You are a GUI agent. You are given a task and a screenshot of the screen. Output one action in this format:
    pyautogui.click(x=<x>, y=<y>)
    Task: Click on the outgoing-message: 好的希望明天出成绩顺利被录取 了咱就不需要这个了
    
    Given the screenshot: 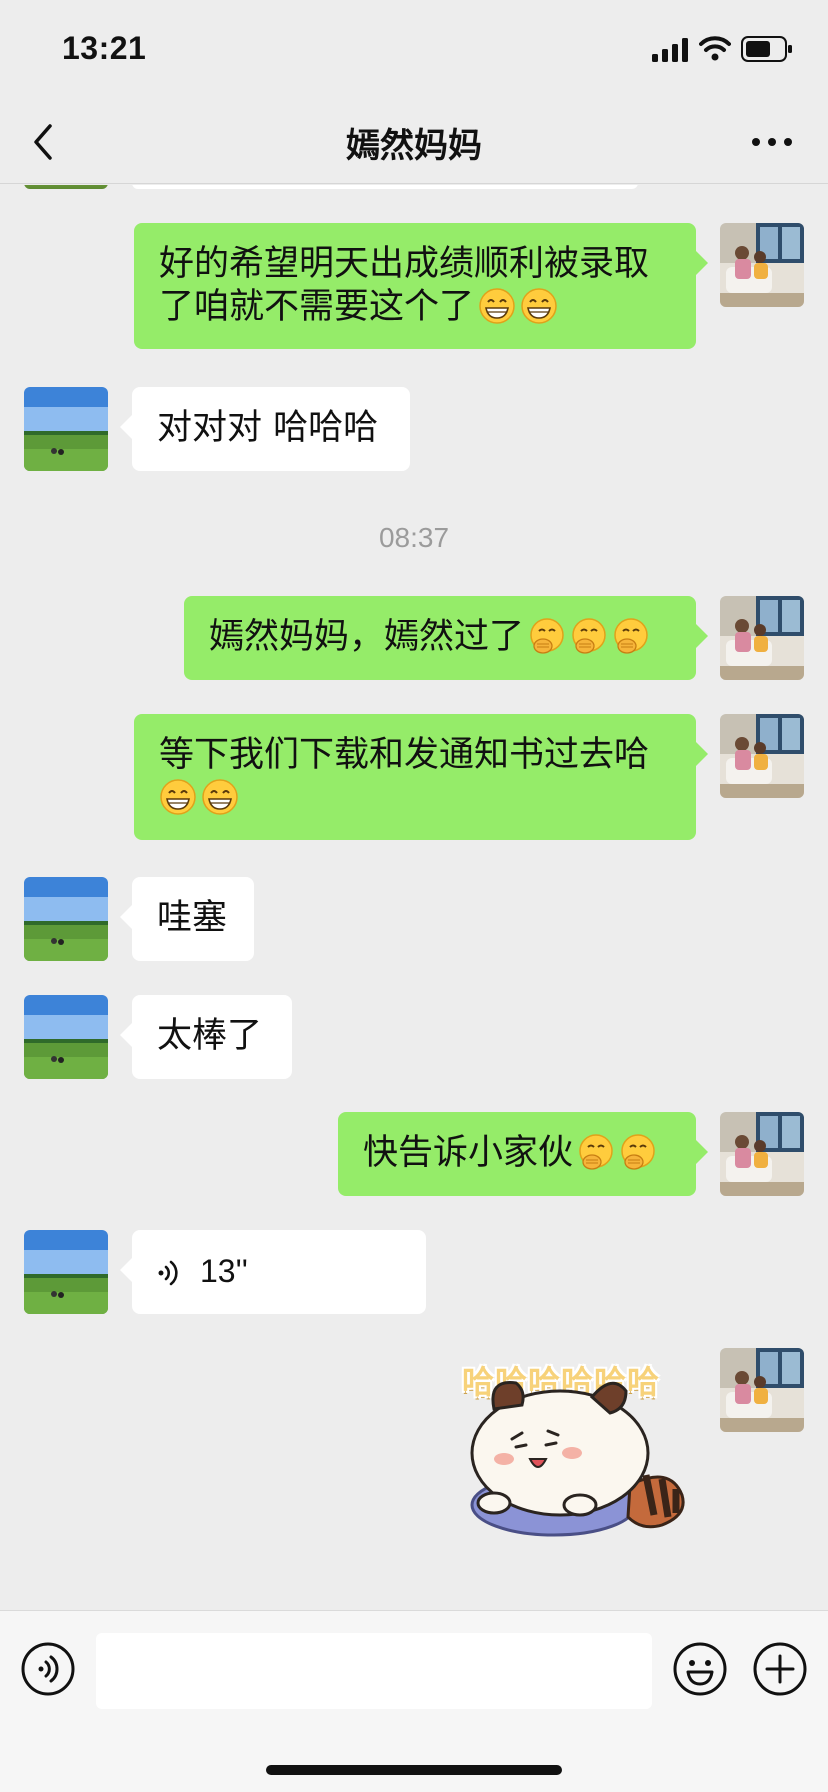 What is the action you would take?
    pyautogui.click(x=421, y=286)
    